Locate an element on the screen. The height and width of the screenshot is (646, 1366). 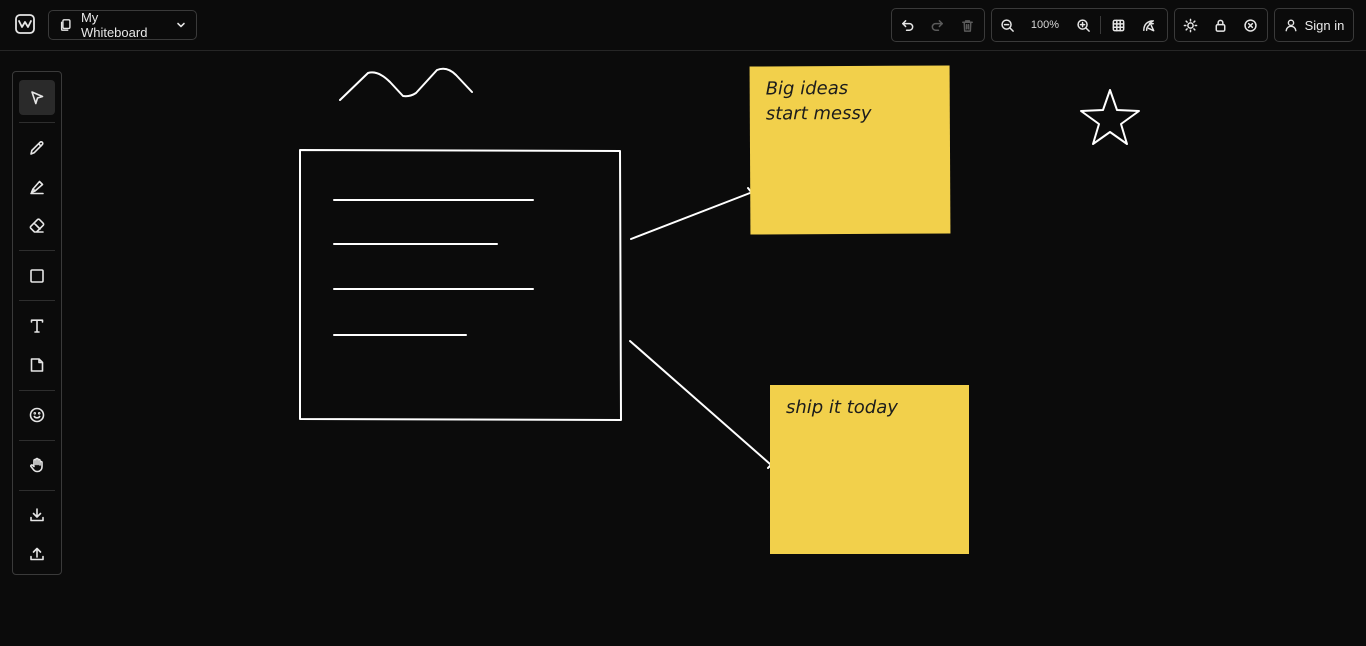
theme-toggle-button is located at coordinates (1190, 25).